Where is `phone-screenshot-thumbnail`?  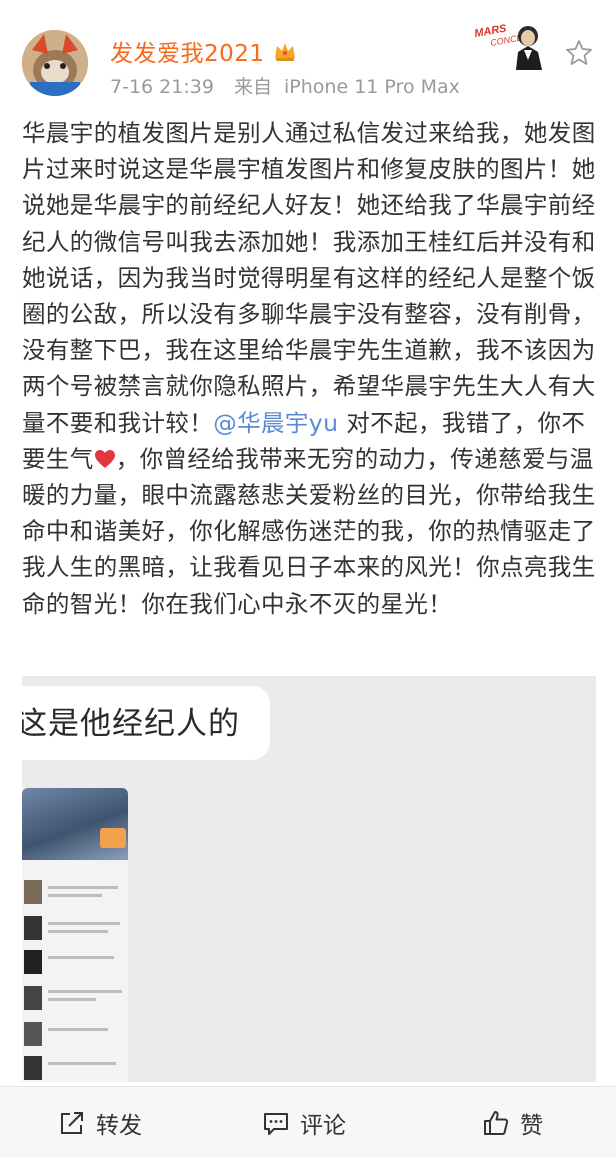
phone-screenshot-thumbnail is located at coordinates (75, 935).